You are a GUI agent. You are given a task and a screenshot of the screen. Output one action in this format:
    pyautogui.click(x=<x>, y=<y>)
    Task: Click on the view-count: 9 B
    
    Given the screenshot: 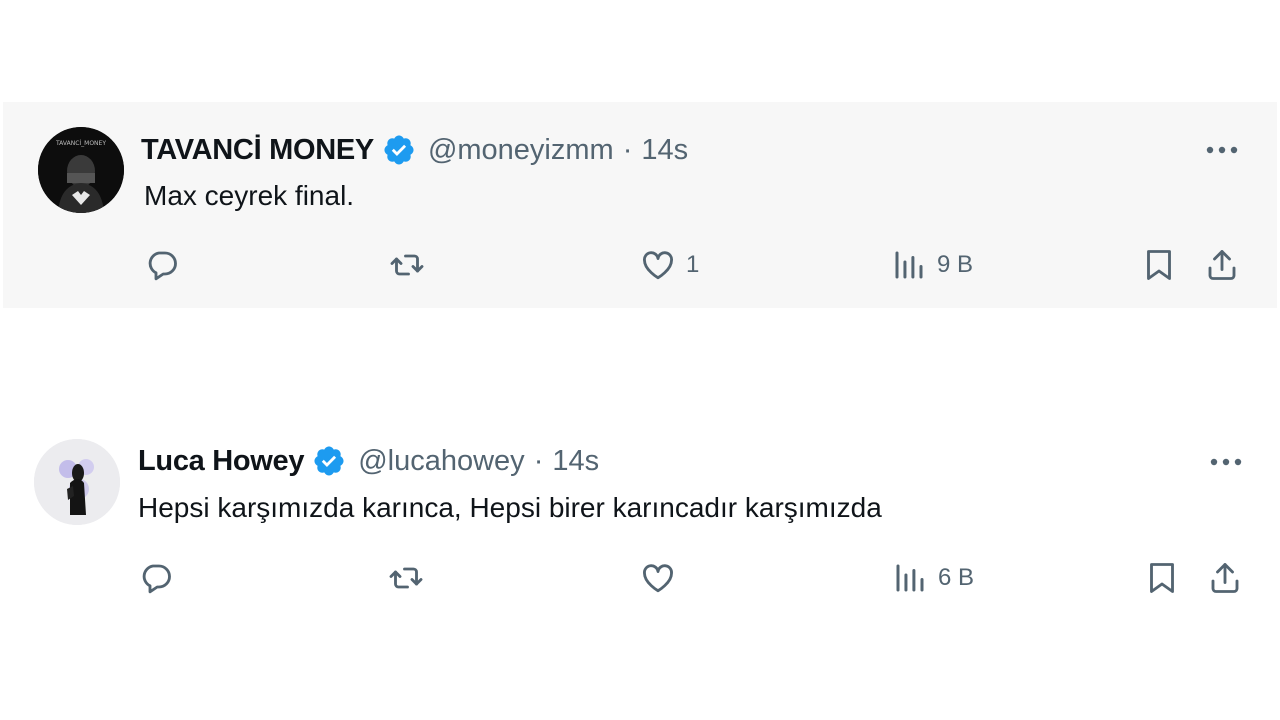 What is the action you would take?
    pyautogui.click(x=955, y=264)
    